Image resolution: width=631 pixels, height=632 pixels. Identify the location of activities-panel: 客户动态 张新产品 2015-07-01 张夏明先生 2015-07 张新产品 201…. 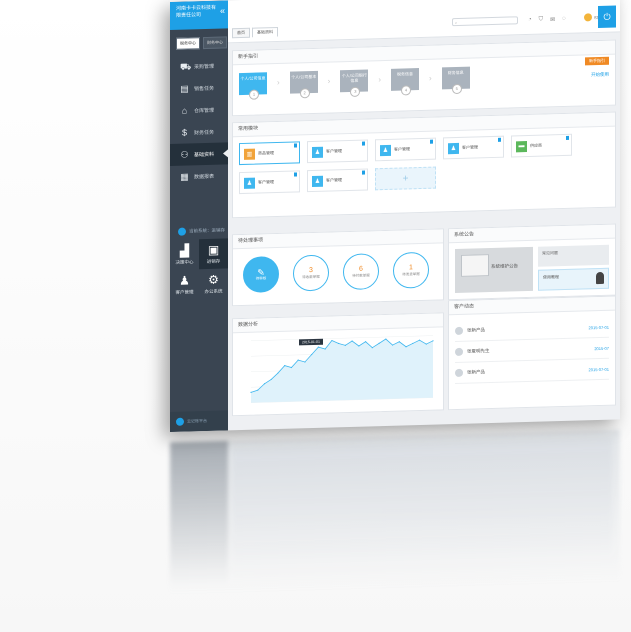
(532, 353).